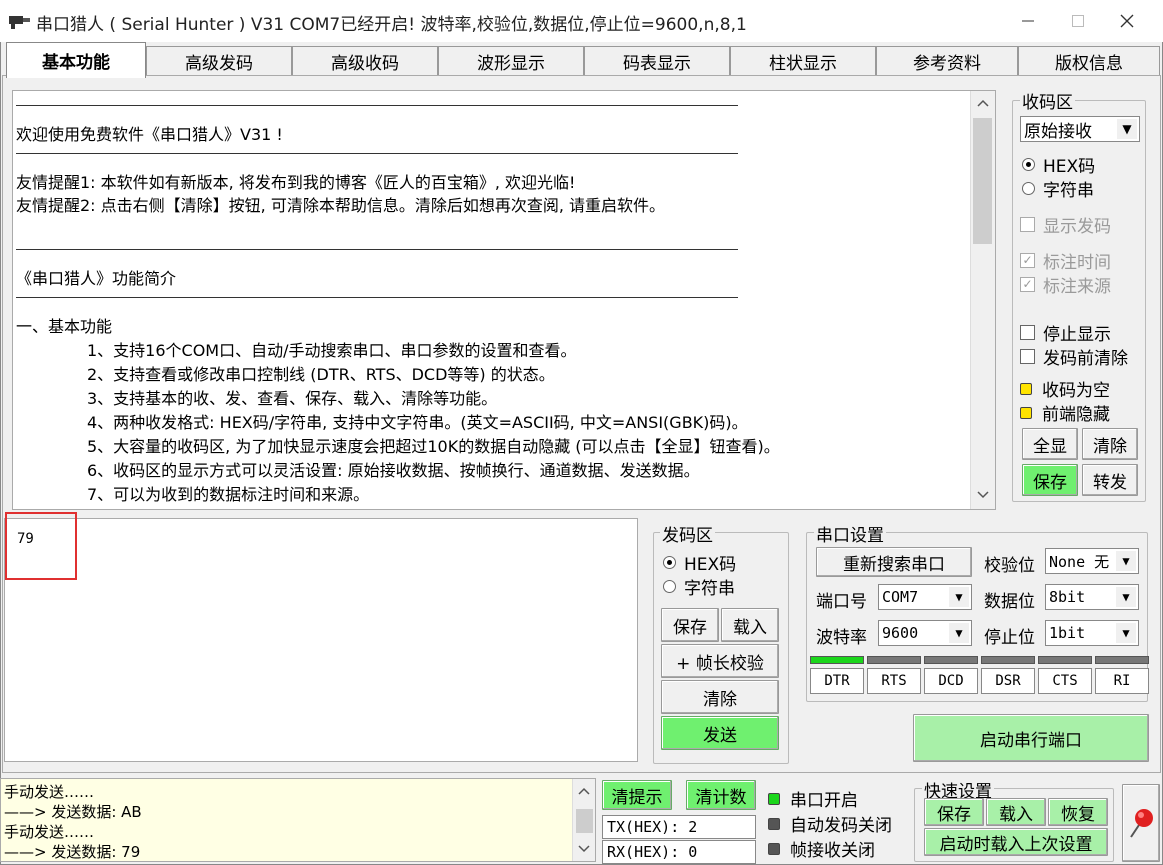 The width and height of the screenshot is (1163, 865). Describe the element at coordinates (19, 22) in the screenshot. I see `app-icon` at that location.